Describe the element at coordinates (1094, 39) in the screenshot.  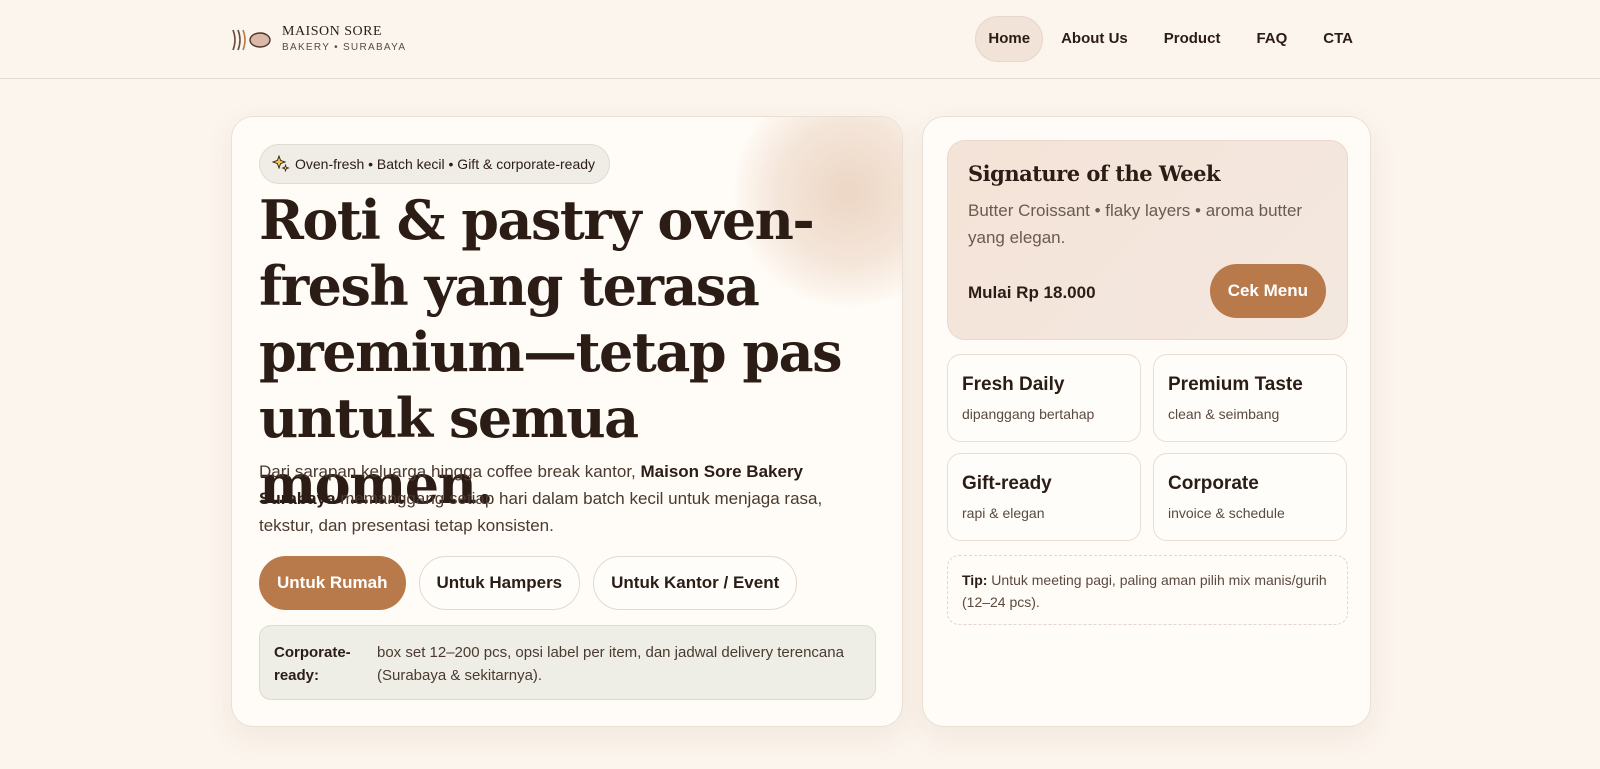
I see `nav-about-us: About Us` at that location.